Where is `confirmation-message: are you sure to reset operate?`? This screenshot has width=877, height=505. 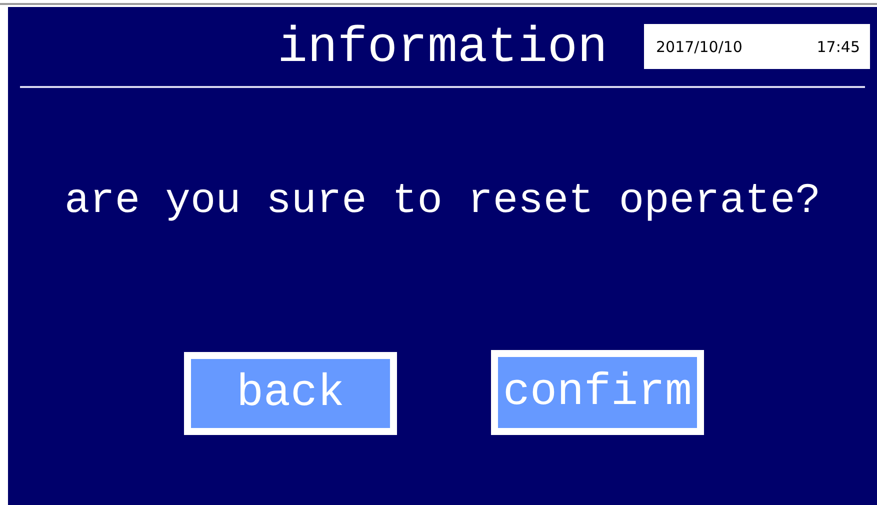 confirmation-message: are you sure to reset operate? is located at coordinates (442, 201).